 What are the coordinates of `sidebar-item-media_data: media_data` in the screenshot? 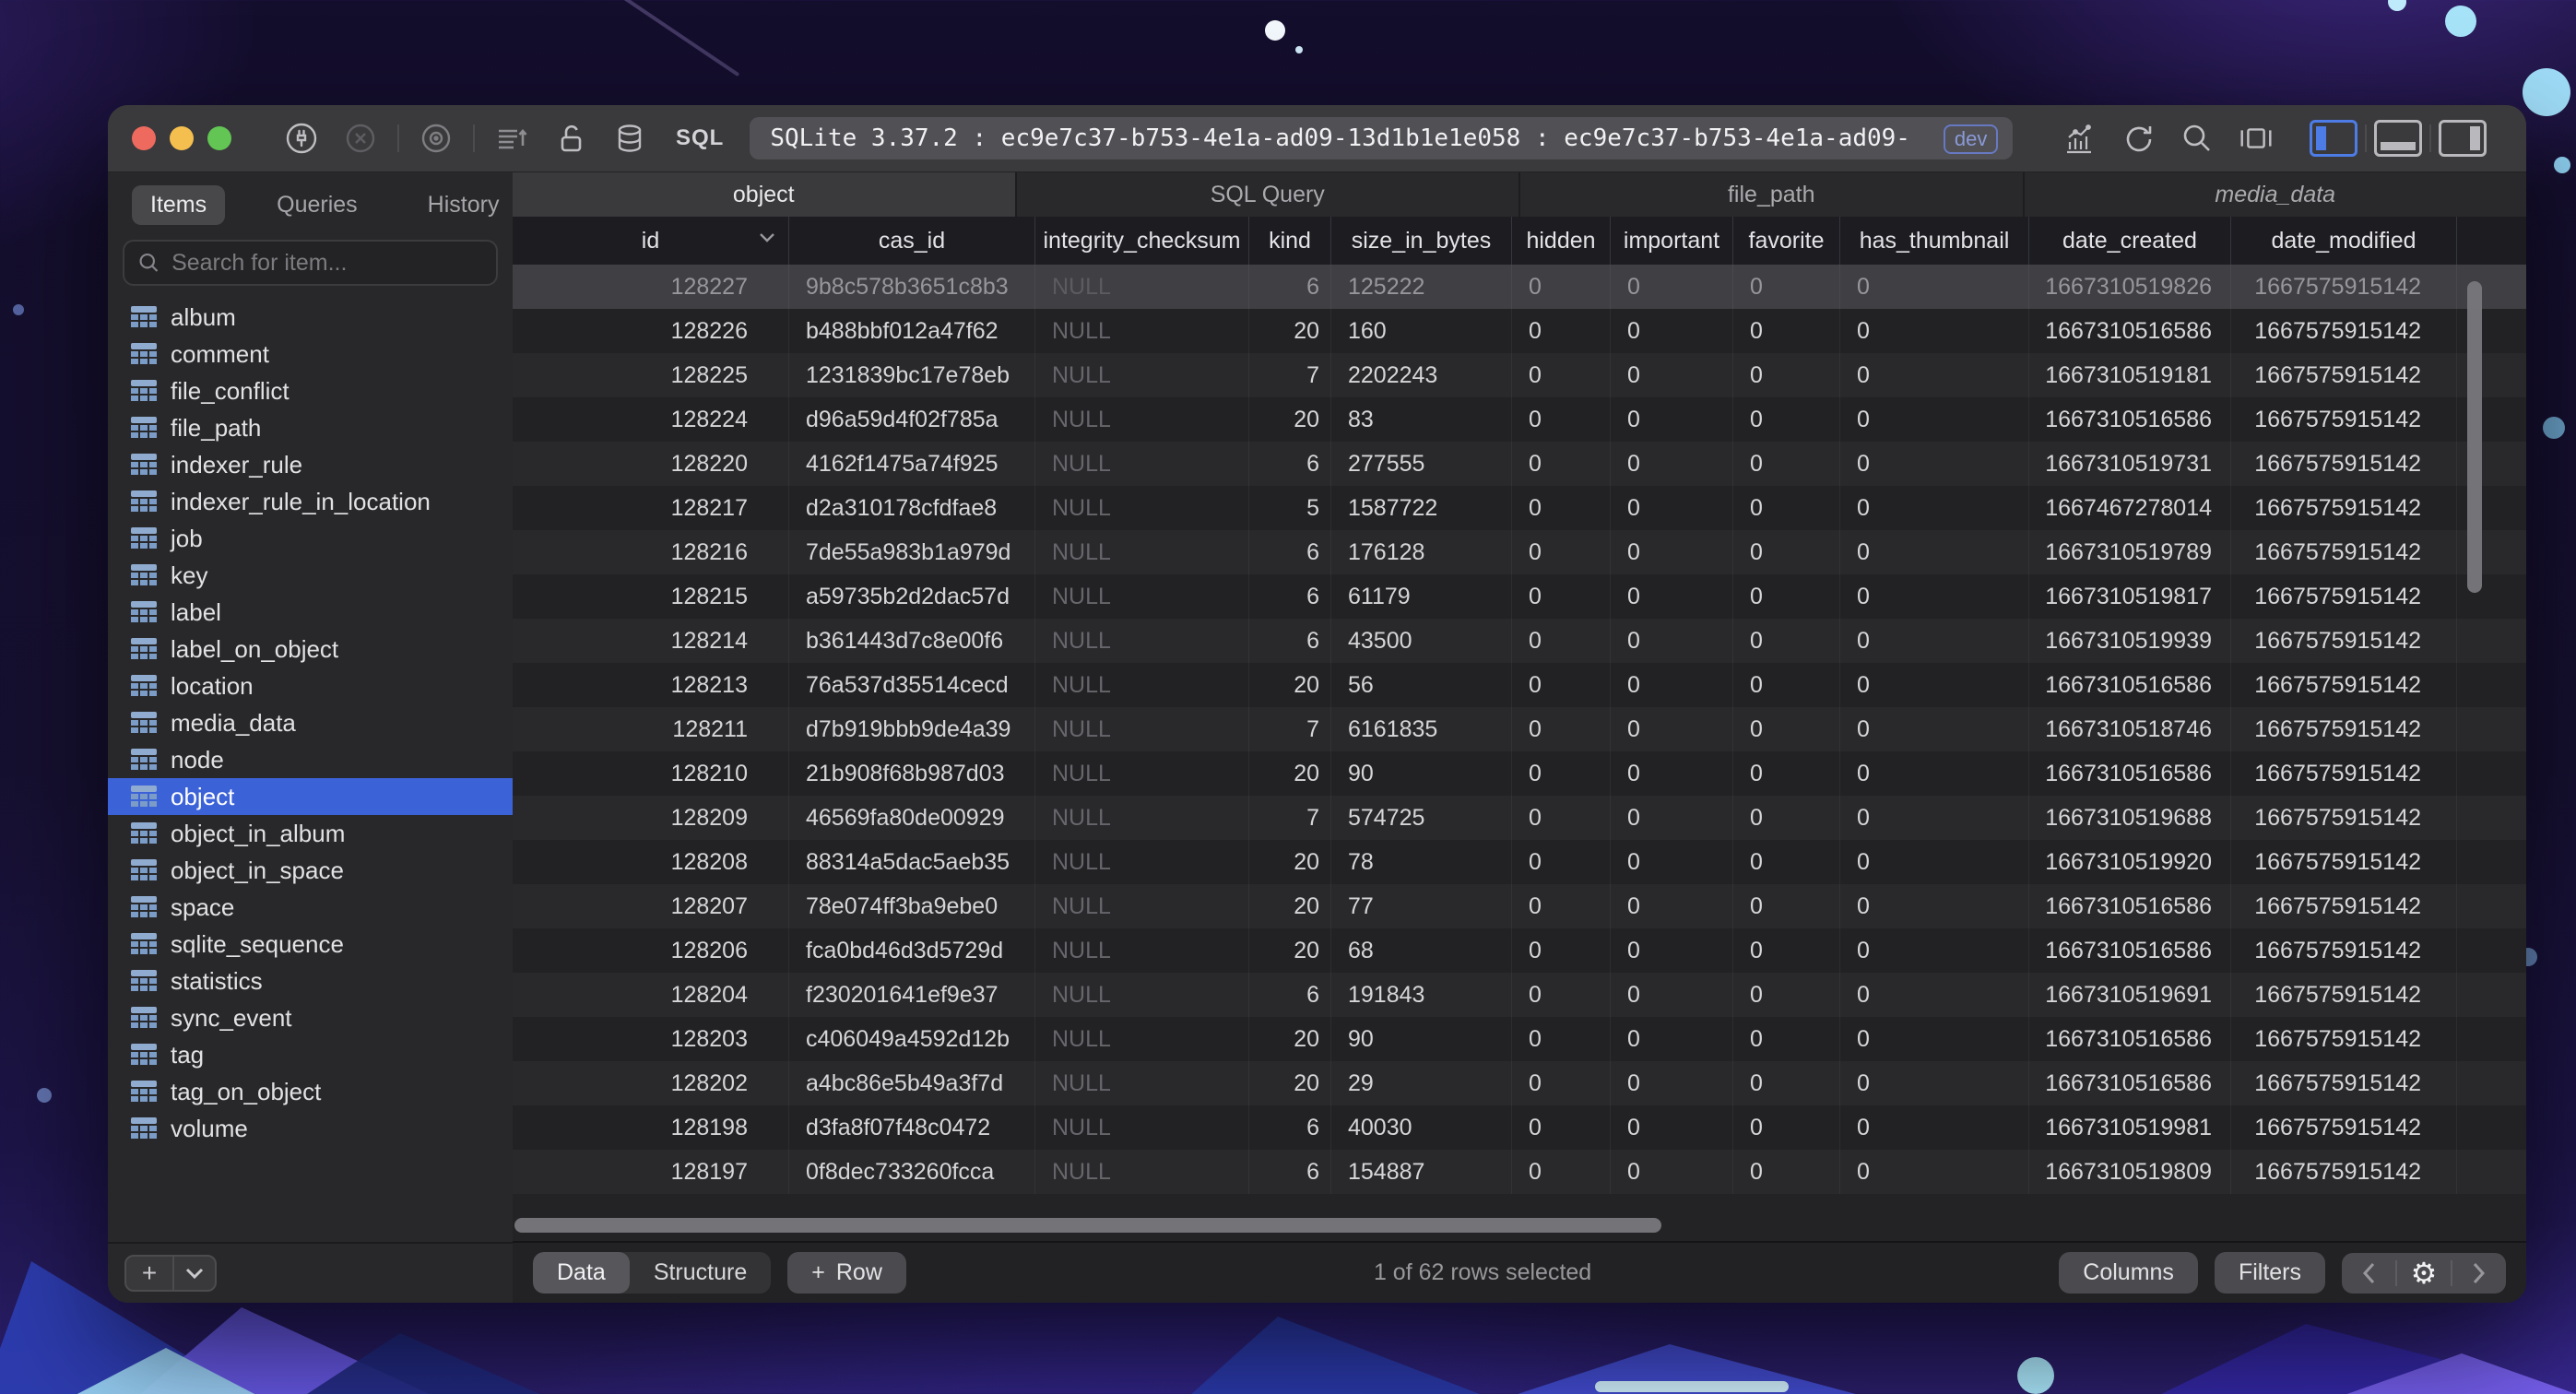 It's located at (310, 723).